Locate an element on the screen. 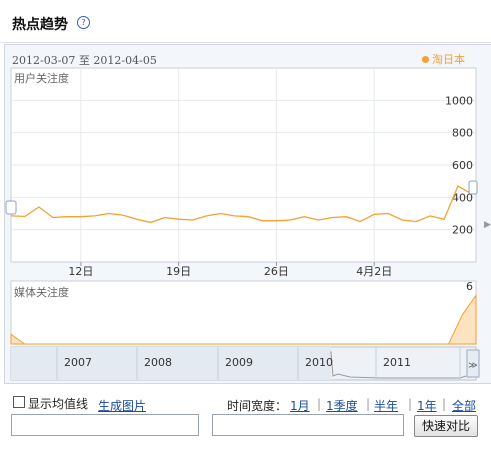 This screenshot has width=491, height=449. y-tick-label: 600 is located at coordinates (462, 165).